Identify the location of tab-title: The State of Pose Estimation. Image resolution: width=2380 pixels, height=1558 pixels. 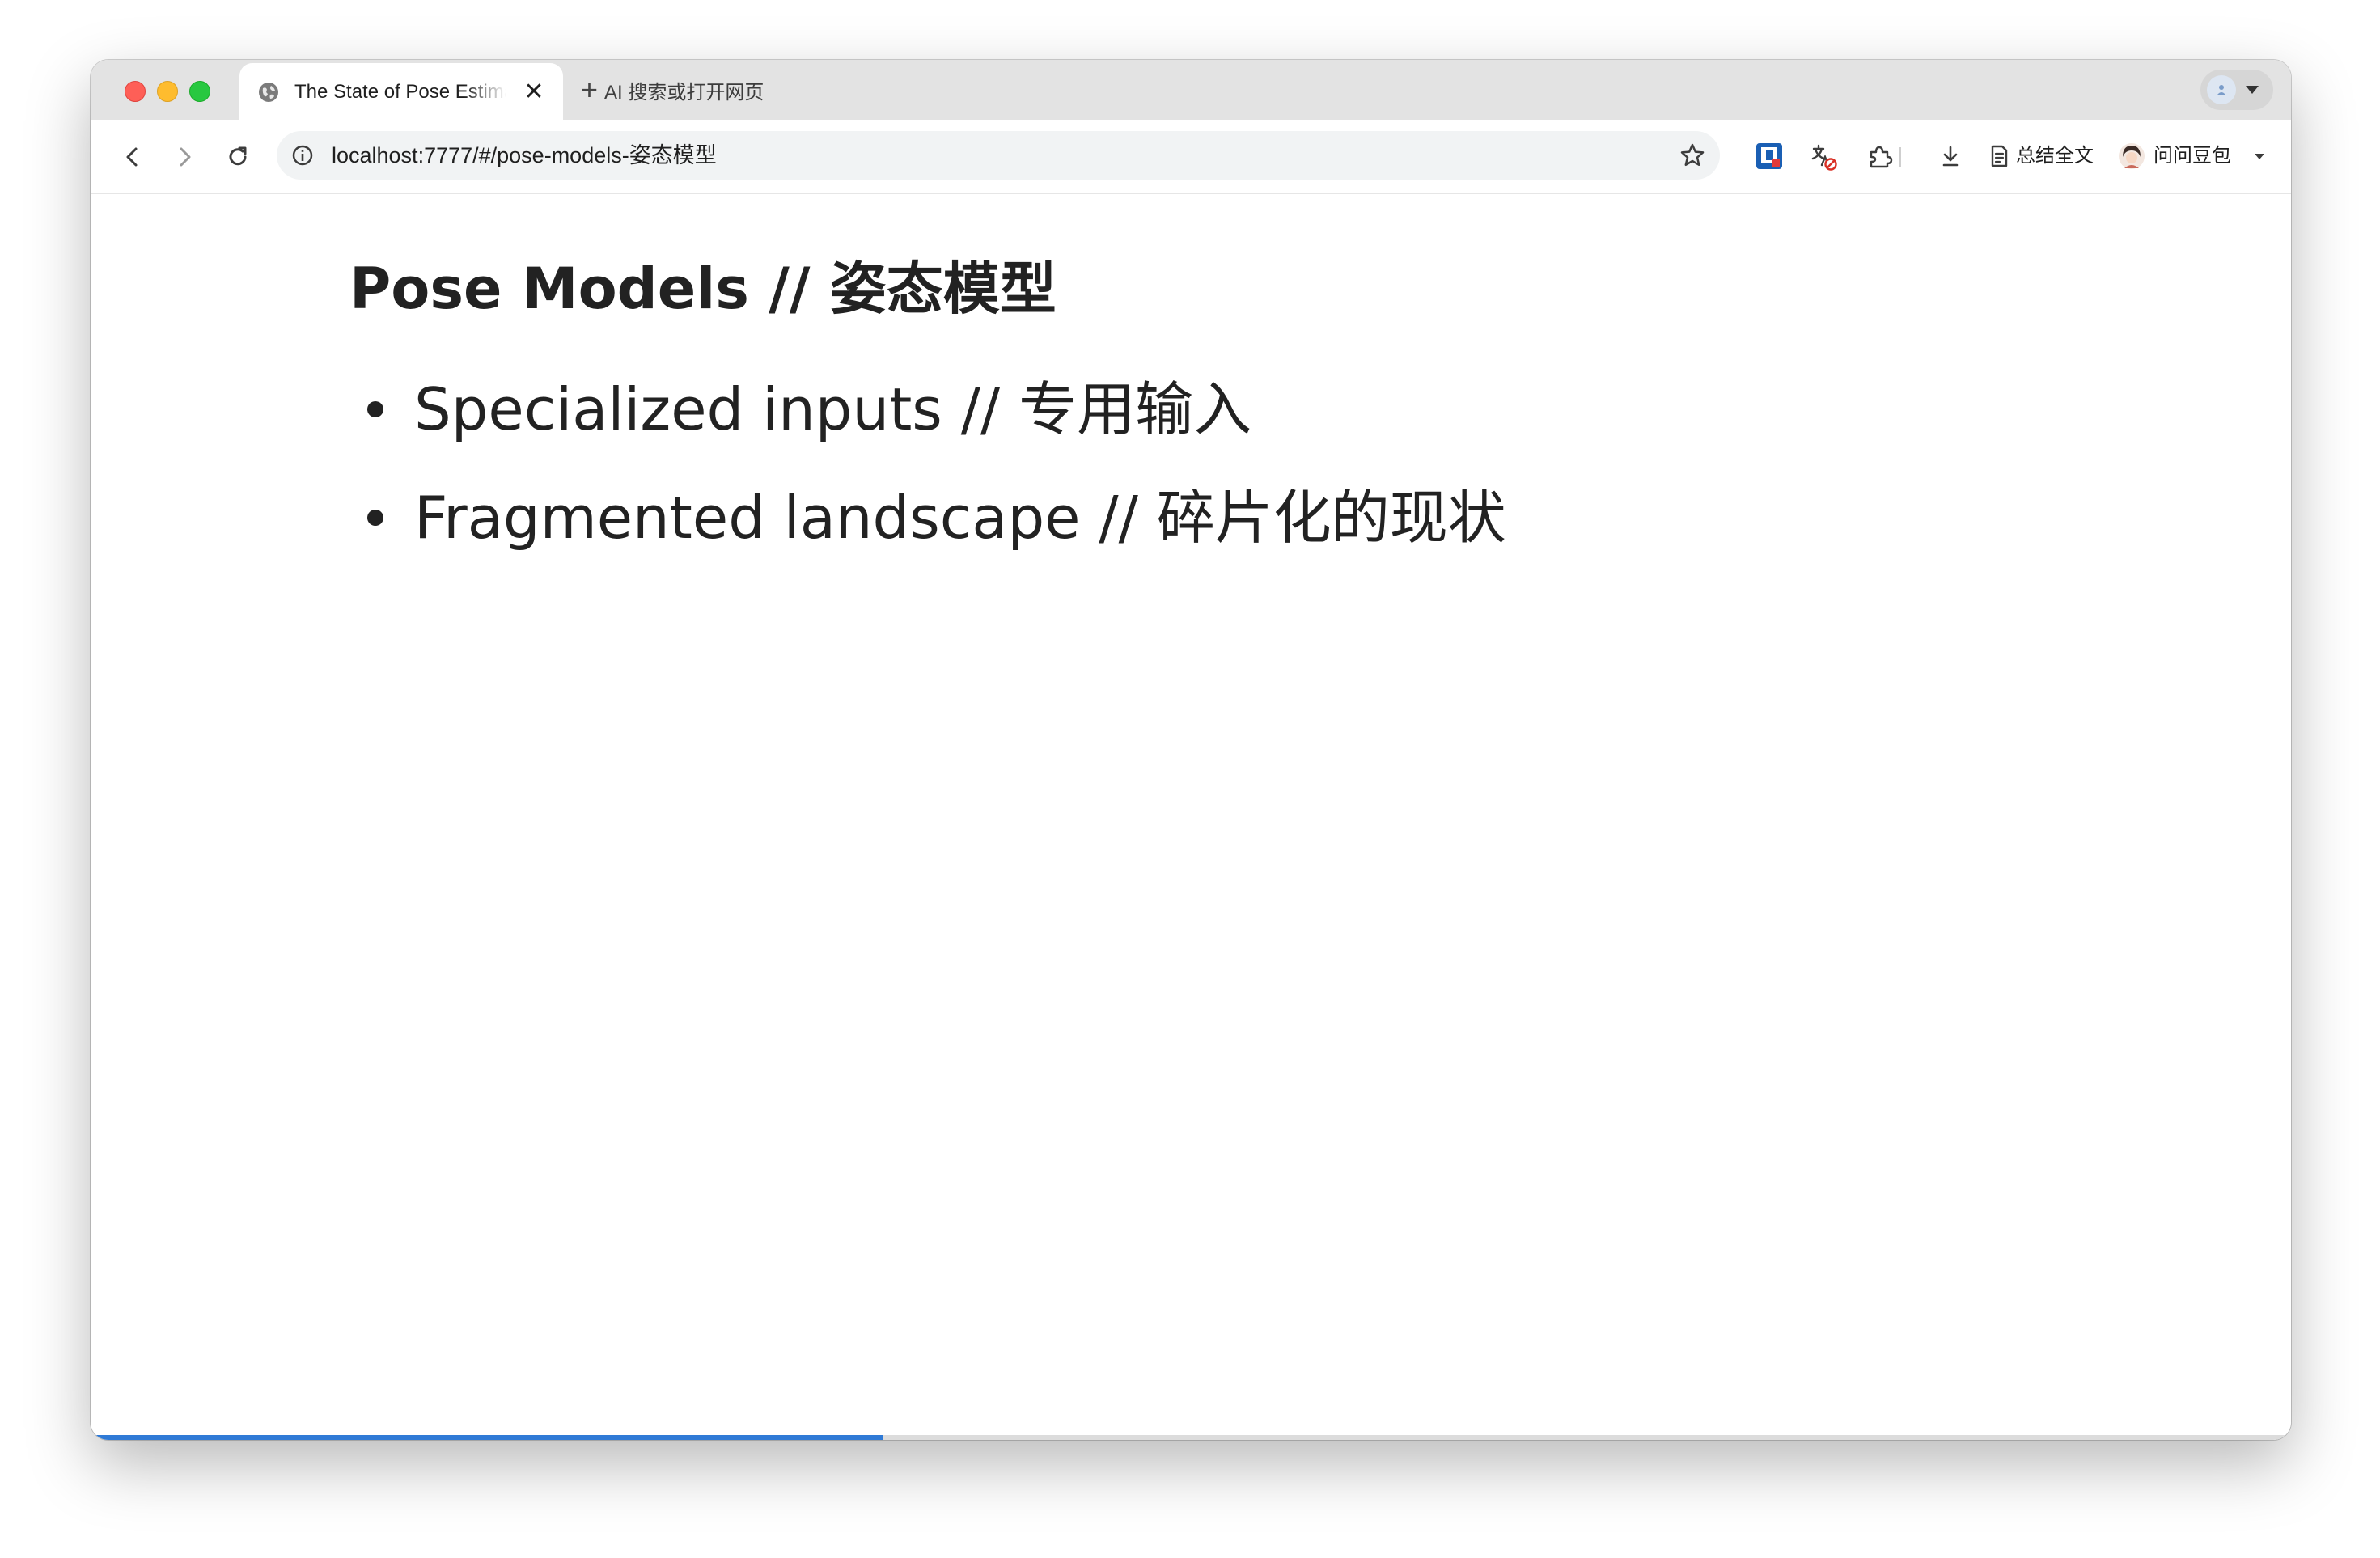
(400, 92).